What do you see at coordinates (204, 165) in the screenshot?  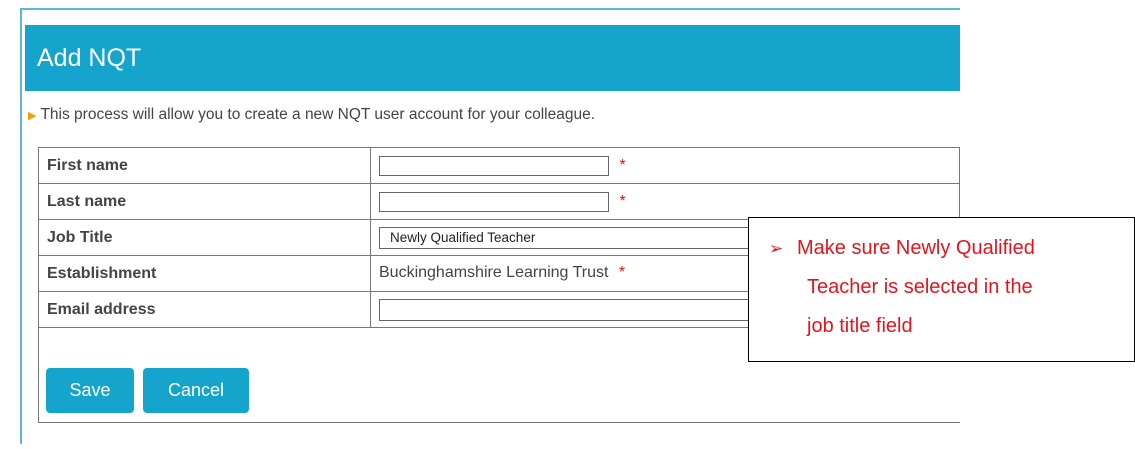 I see `first-name-label: First name` at bounding box center [204, 165].